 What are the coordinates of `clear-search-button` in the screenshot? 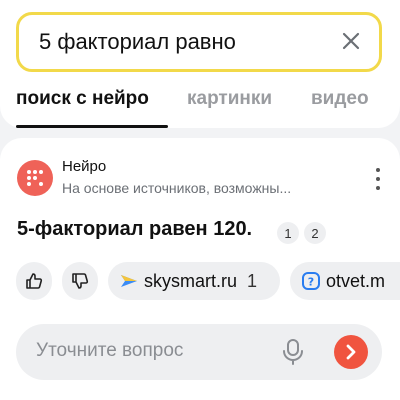 It's located at (351, 41).